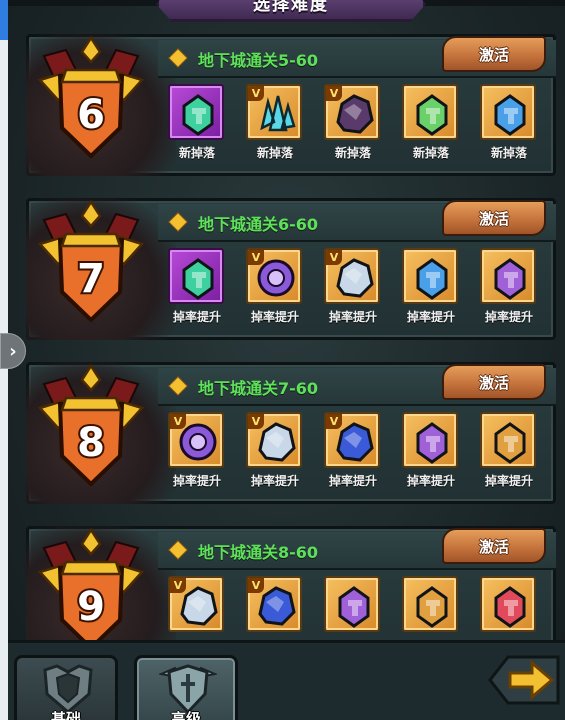  Describe the element at coordinates (186, 687) in the screenshot. I see `tab-advanced: 高级` at that location.